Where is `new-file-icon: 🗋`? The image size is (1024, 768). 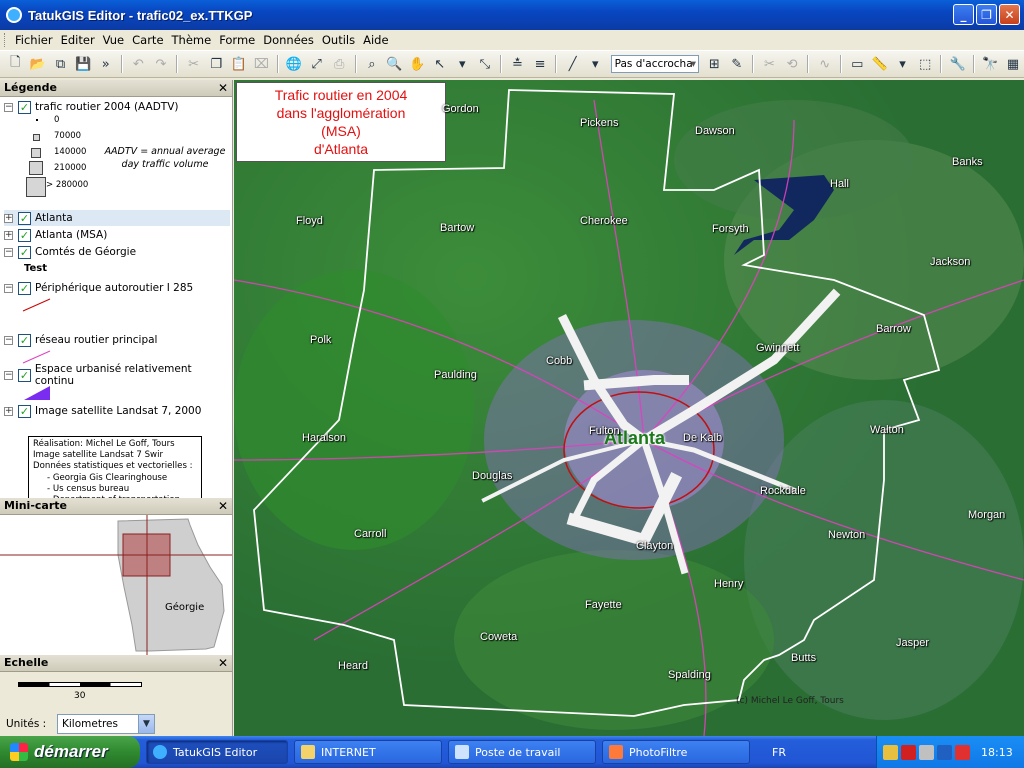 new-file-icon: 🗋 is located at coordinates (15, 64).